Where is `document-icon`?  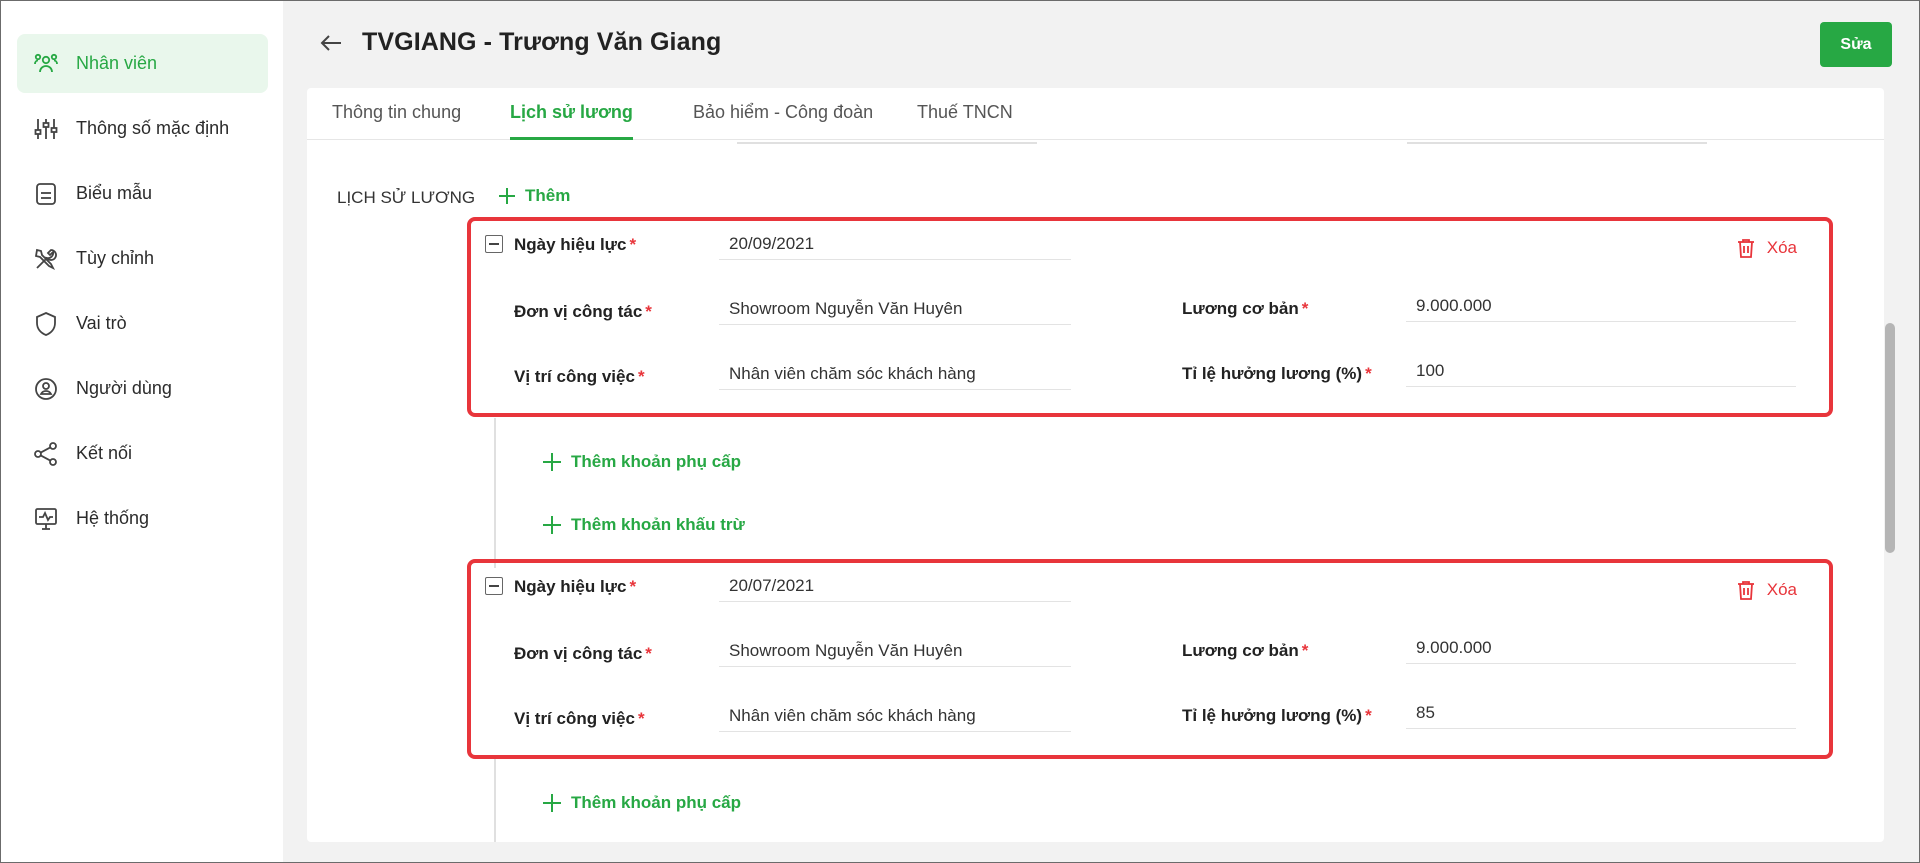
document-icon is located at coordinates (46, 194).